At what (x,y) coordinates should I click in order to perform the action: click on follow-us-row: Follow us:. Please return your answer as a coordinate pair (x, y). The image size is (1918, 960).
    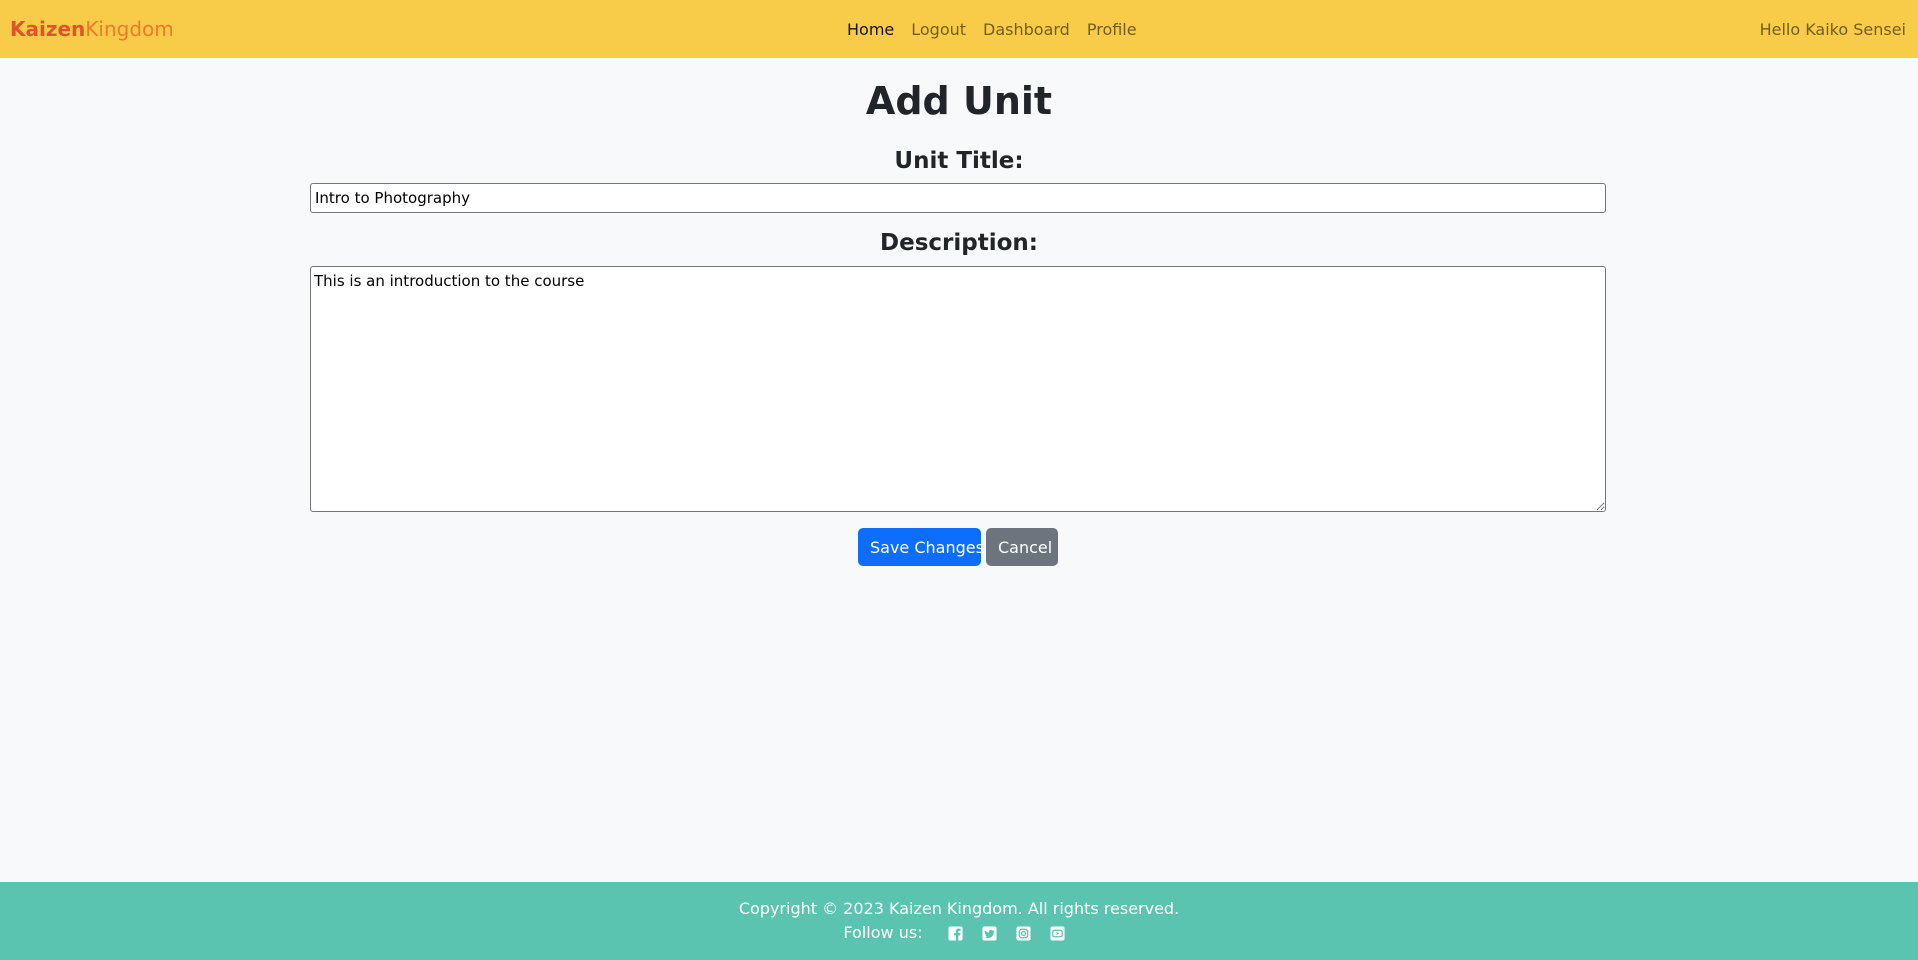
    Looking at the image, I should click on (959, 933).